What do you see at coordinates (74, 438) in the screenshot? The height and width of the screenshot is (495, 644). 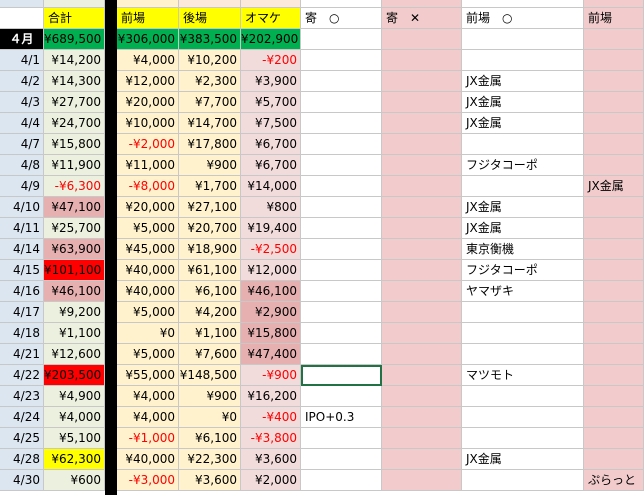 I see `row-total: ¥5,100` at bounding box center [74, 438].